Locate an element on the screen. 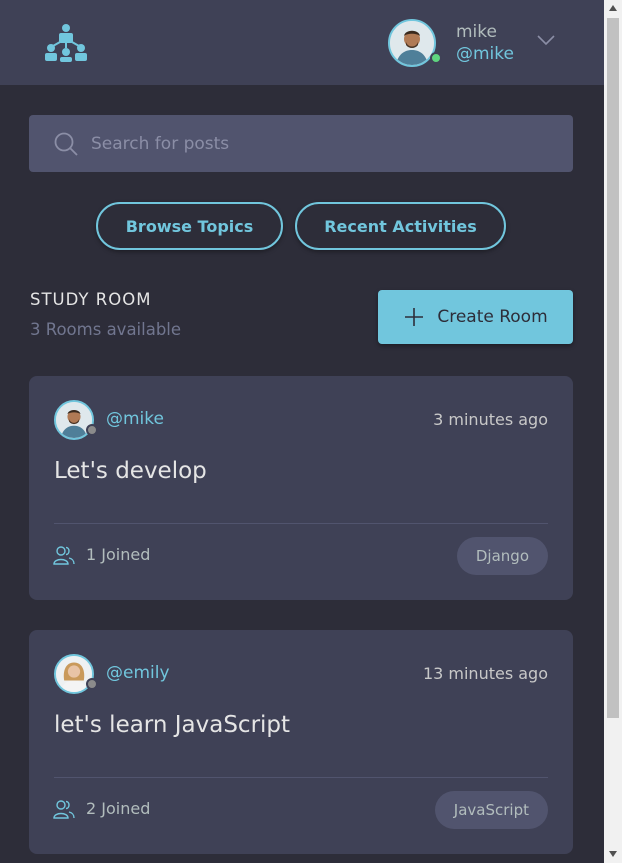 This screenshot has width=622, height=863. user-menu: mike @mike is located at coordinates (478, 44).